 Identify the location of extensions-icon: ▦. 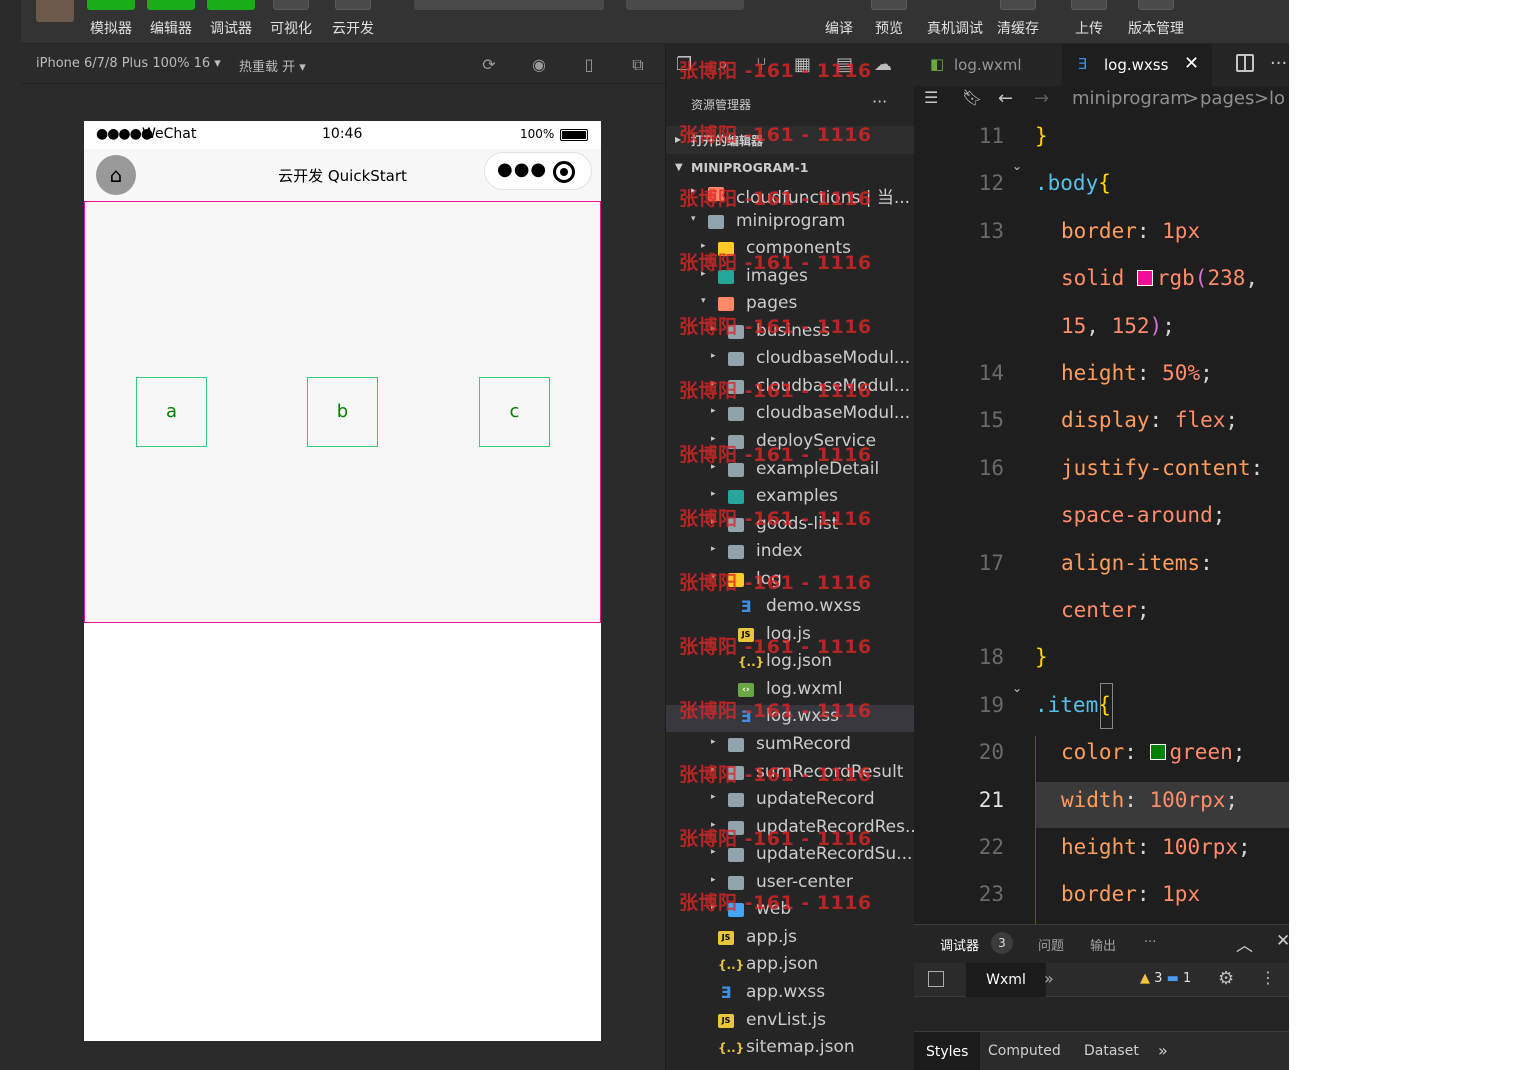
(802, 64).